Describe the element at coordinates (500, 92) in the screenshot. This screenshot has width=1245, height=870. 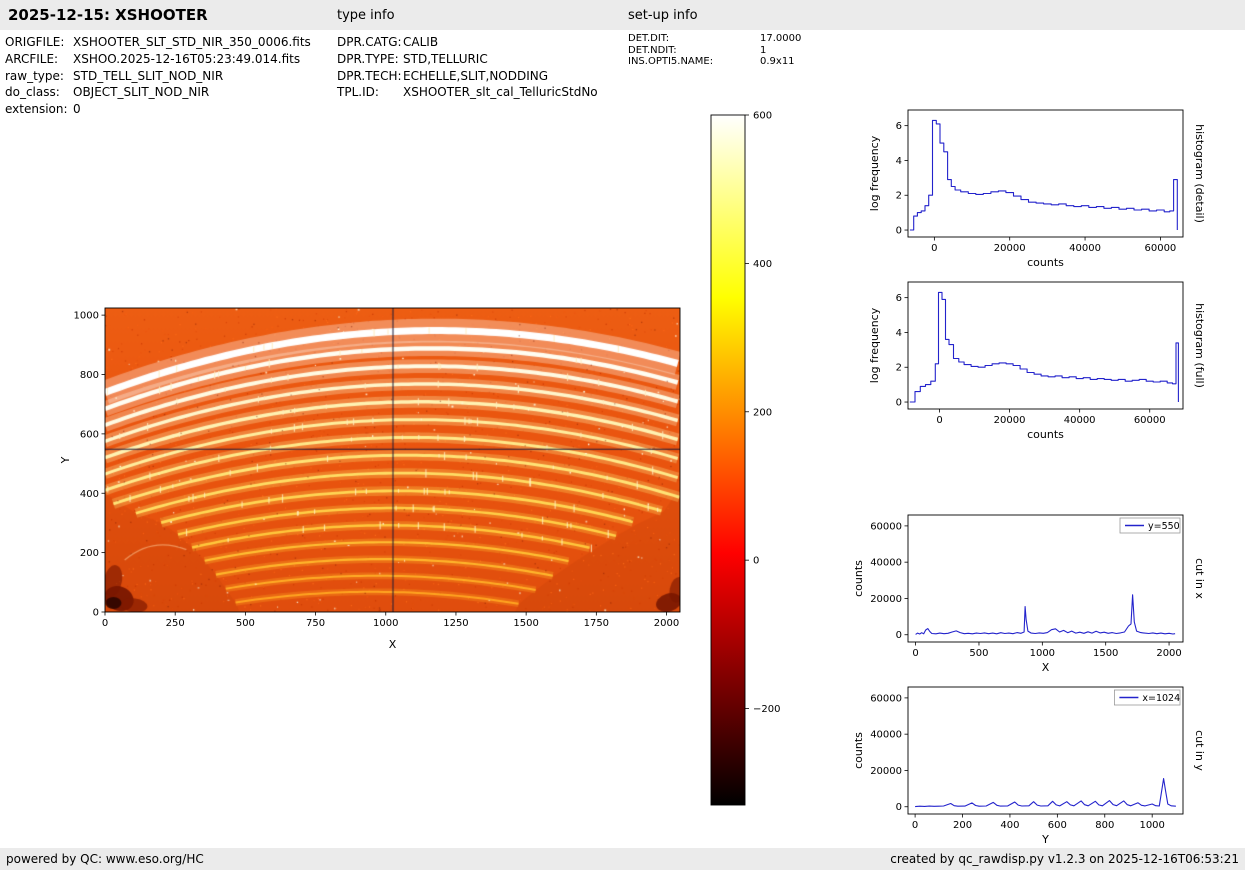
I see `meta-value: XSHOOTER_slt_cal_TelluricStdNo` at that location.